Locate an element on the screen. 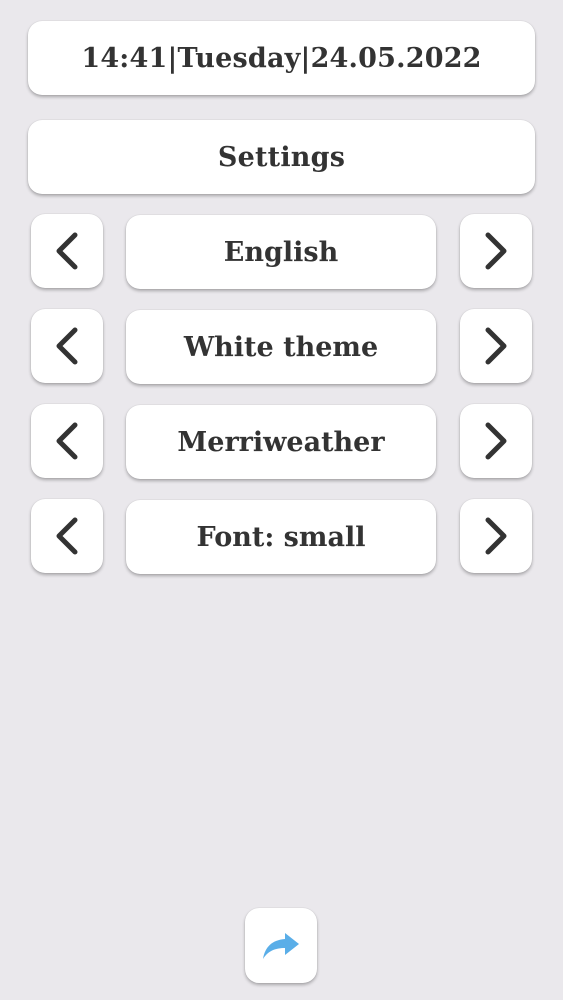  language-value: English is located at coordinates (281, 252).